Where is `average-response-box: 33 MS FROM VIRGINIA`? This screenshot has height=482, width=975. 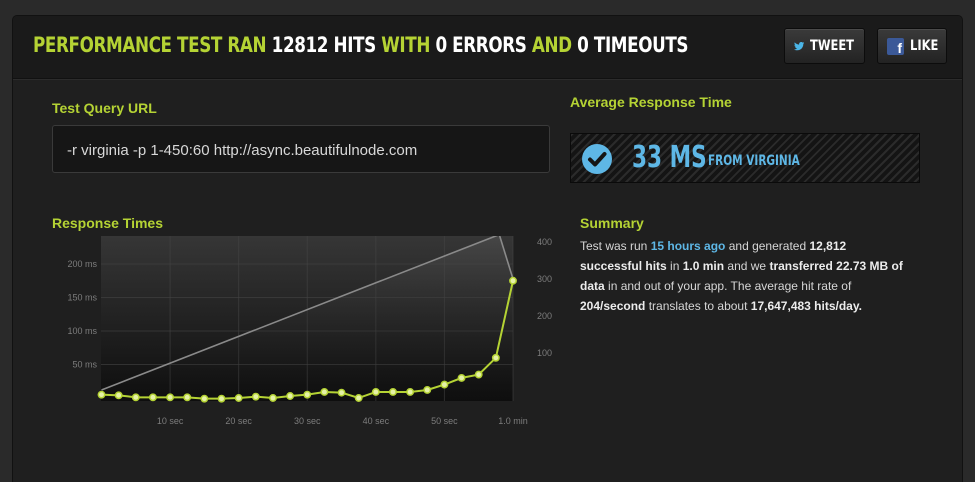 average-response-box: 33 MS FROM VIRGINIA is located at coordinates (745, 158).